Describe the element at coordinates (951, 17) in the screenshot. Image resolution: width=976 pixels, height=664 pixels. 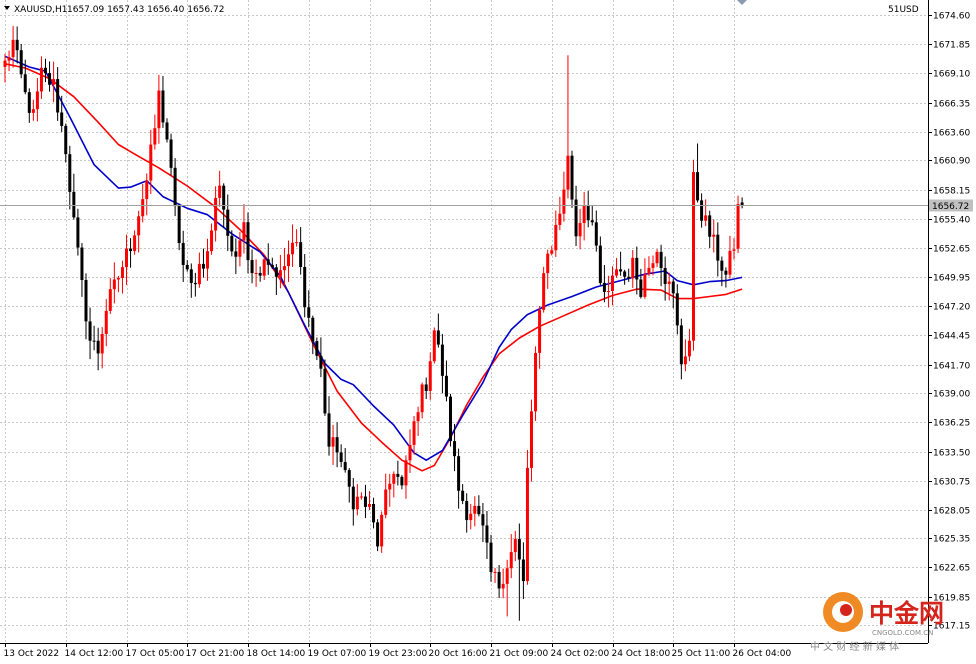
I see `price-tick-label: 1674.60` at that location.